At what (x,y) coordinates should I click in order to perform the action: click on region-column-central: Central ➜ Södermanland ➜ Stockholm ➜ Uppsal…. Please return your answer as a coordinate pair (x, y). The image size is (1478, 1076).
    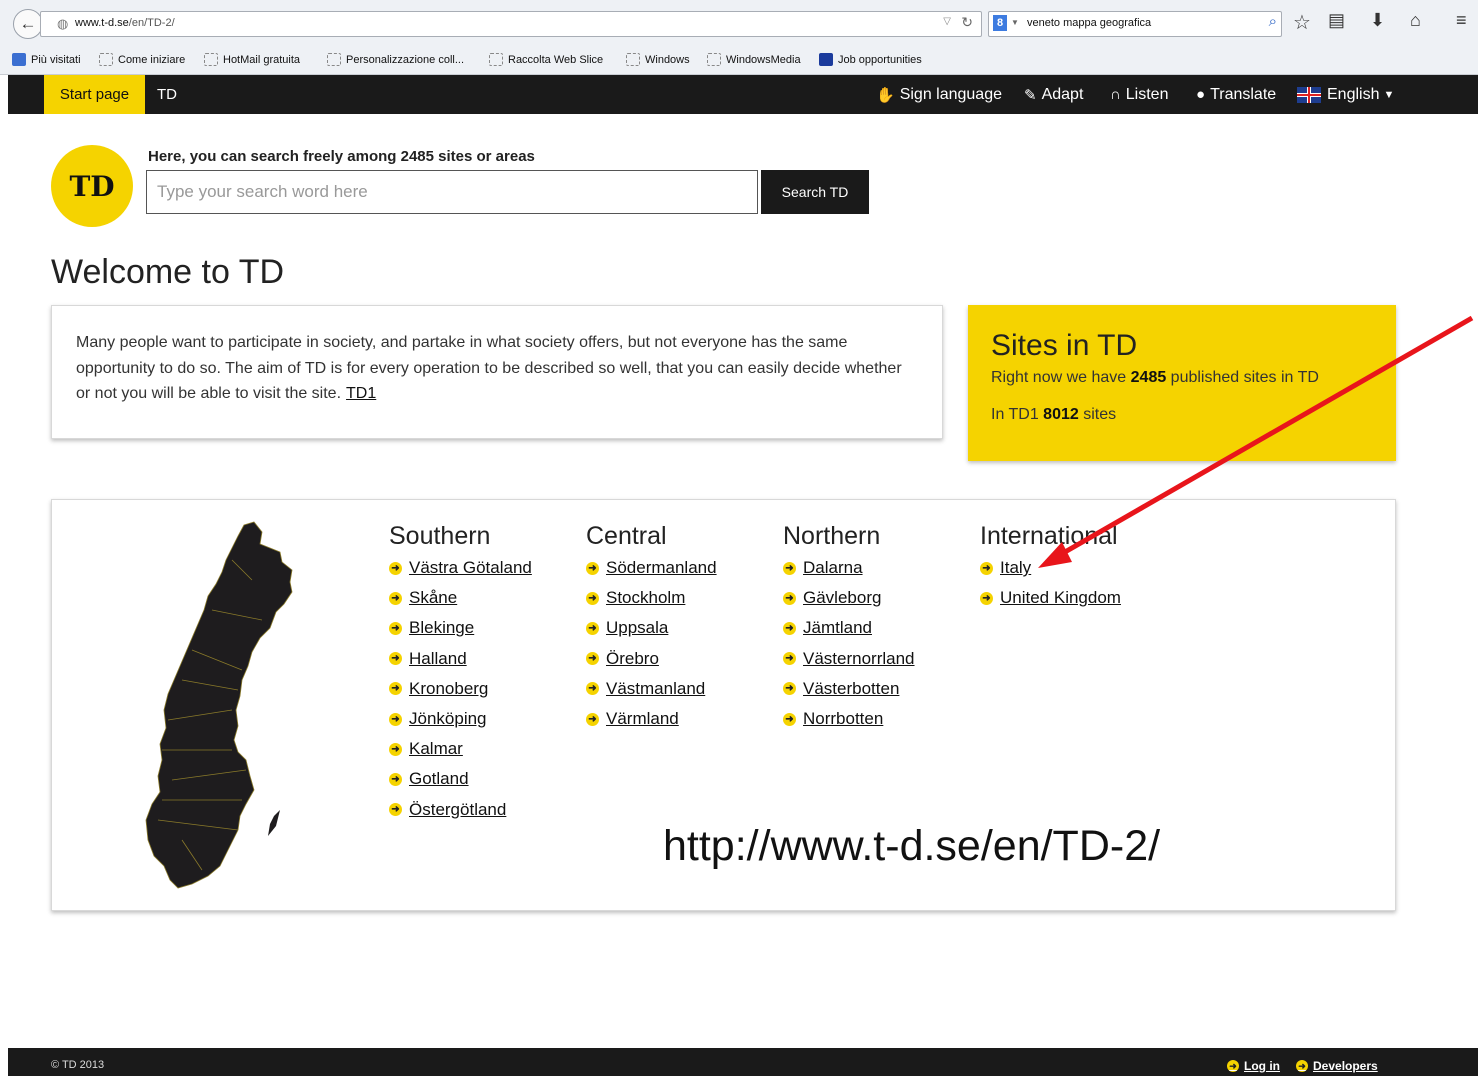
    Looking at the image, I should click on (651, 628).